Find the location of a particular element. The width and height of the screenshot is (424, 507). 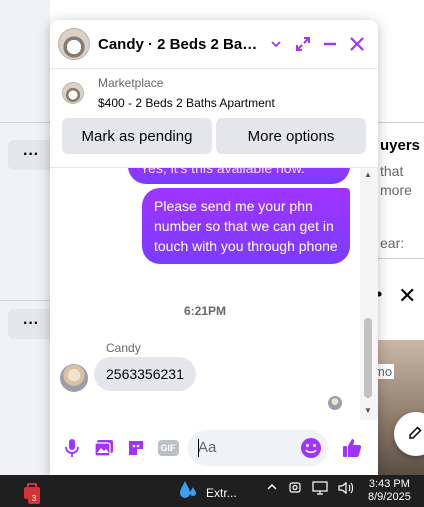

text-caret is located at coordinates (198, 447).